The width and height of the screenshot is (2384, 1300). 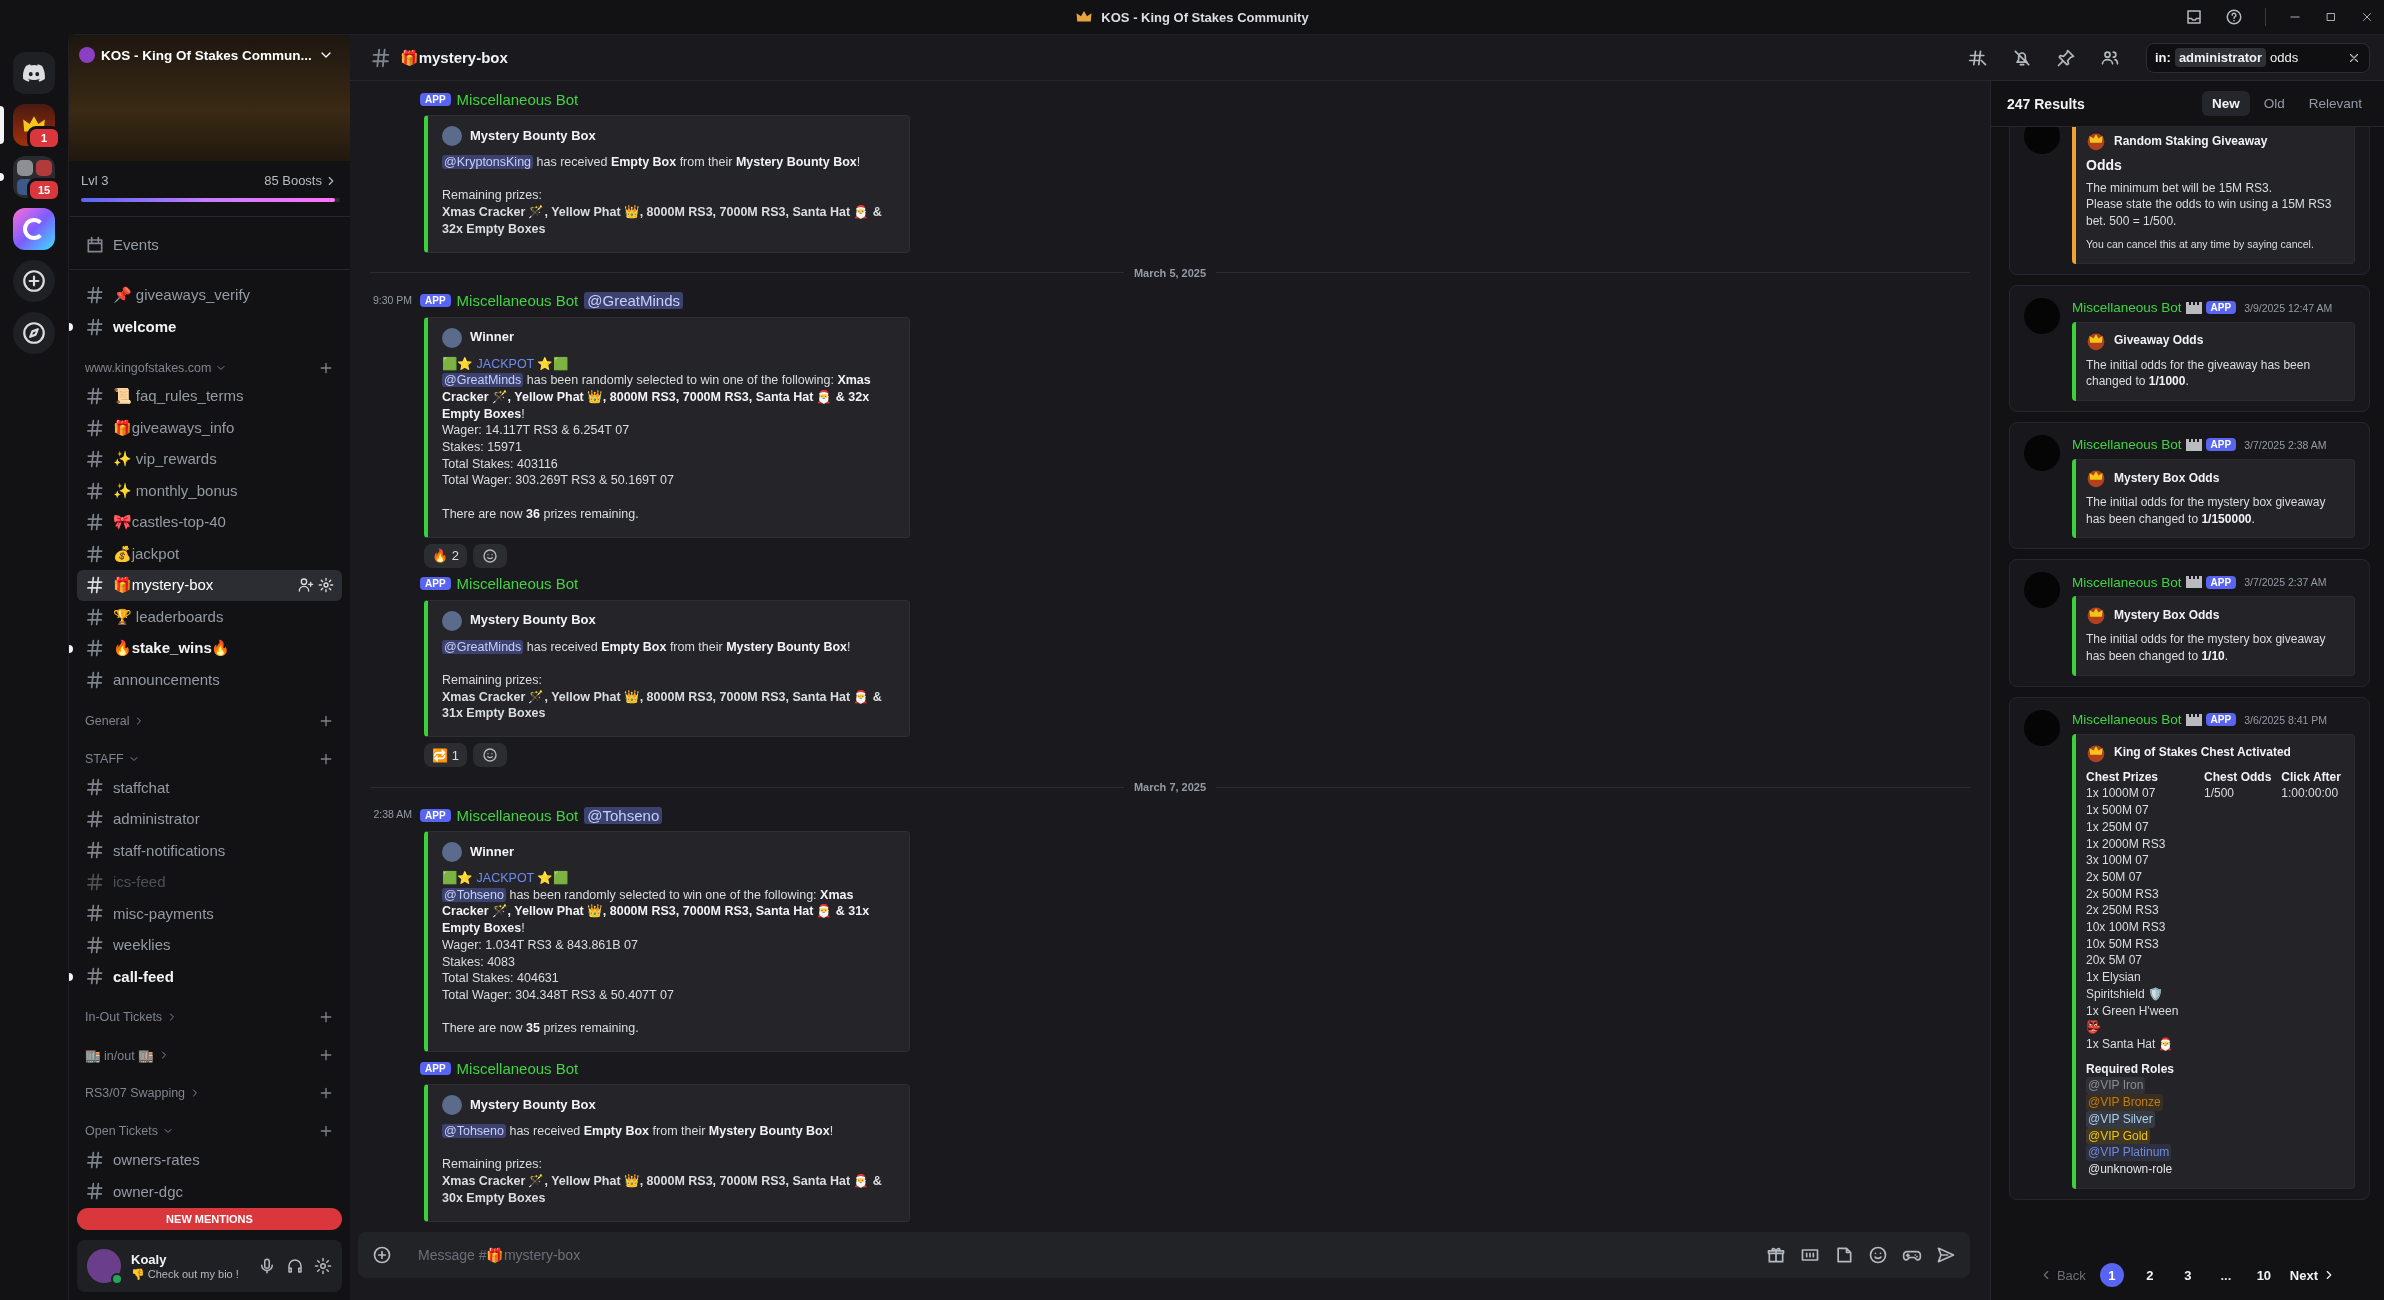 I want to click on discover-button, so click(x=34, y=333).